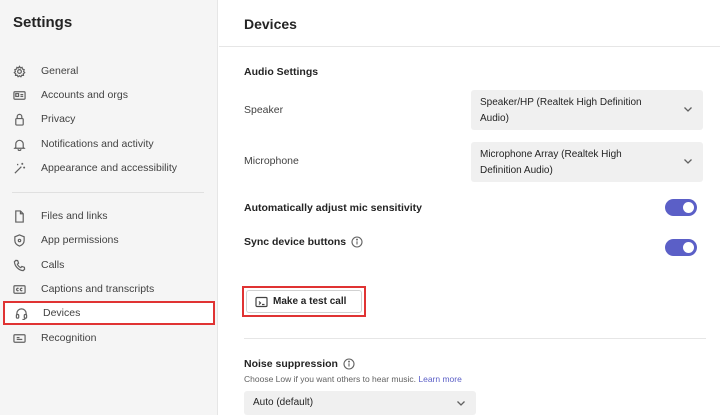  I want to click on test-call-highlight: Make a test call, so click(304, 301).